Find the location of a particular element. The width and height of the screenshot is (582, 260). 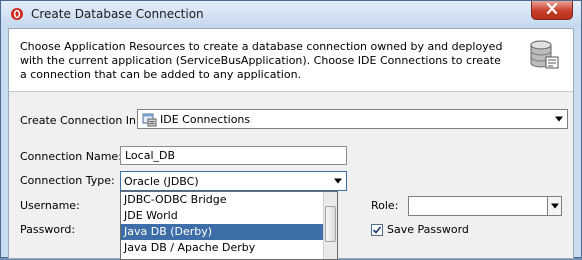

save-password-checkbox is located at coordinates (377, 230).